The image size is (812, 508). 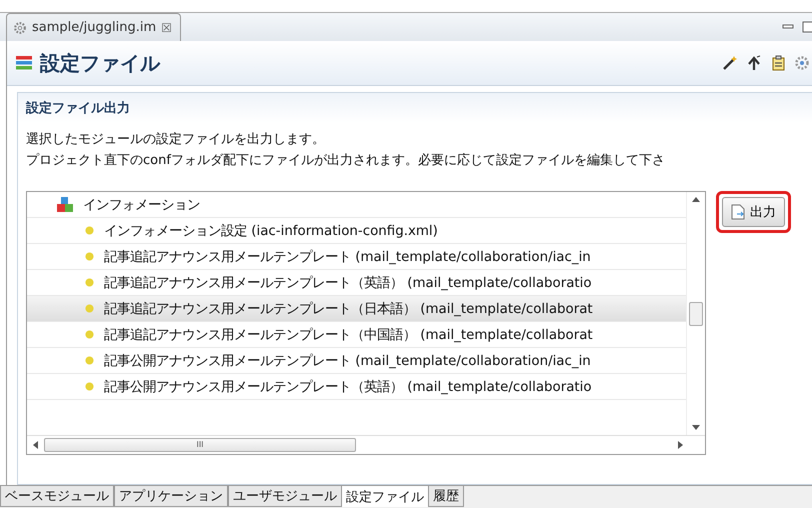 What do you see at coordinates (285, 496) in the screenshot?
I see `bottom-tab: ユーザモジュール` at bounding box center [285, 496].